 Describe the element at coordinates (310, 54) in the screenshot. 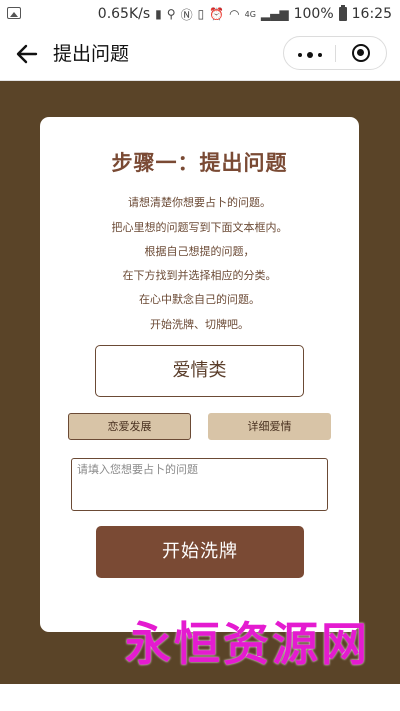

I see `more-options-icon` at that location.